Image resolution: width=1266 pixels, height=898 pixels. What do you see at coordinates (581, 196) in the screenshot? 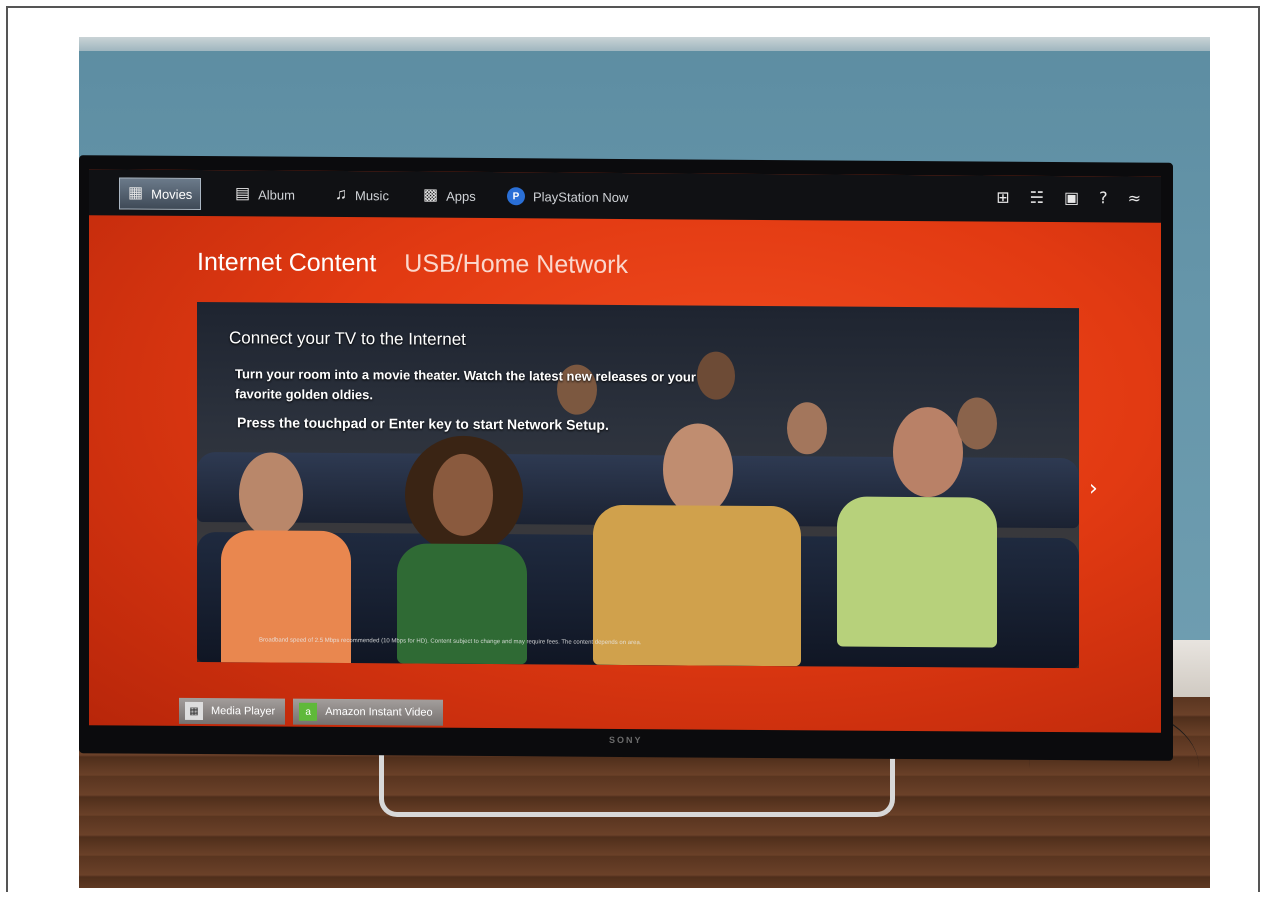
I see `nav-playstation-label: PlayStation Now` at bounding box center [581, 196].